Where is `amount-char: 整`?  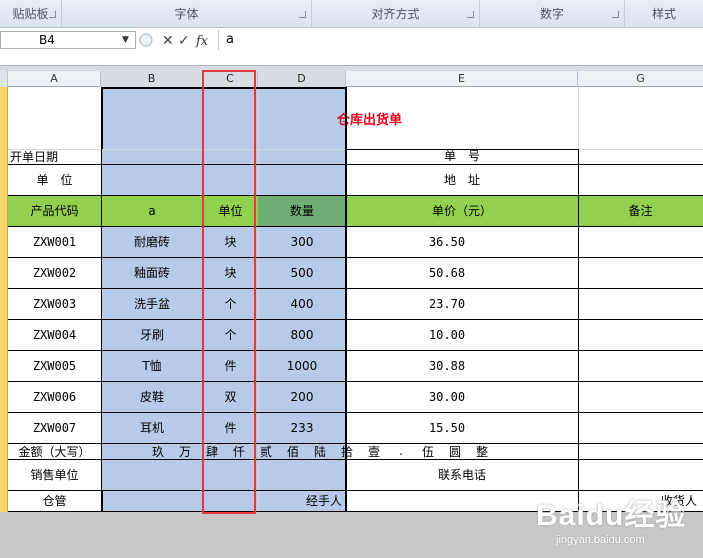 amount-char: 整 is located at coordinates (482, 451).